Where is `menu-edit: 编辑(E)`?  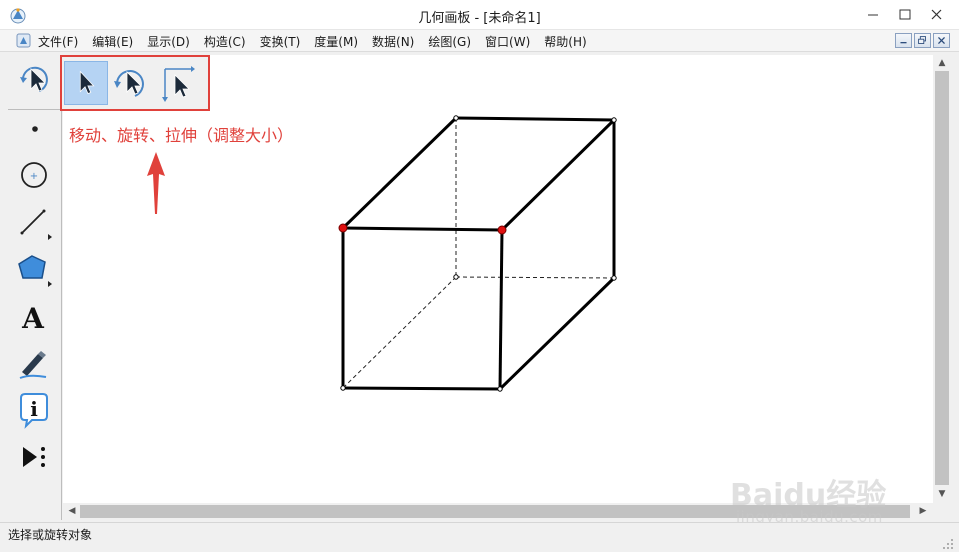
menu-edit: 编辑(E) is located at coordinates (112, 41).